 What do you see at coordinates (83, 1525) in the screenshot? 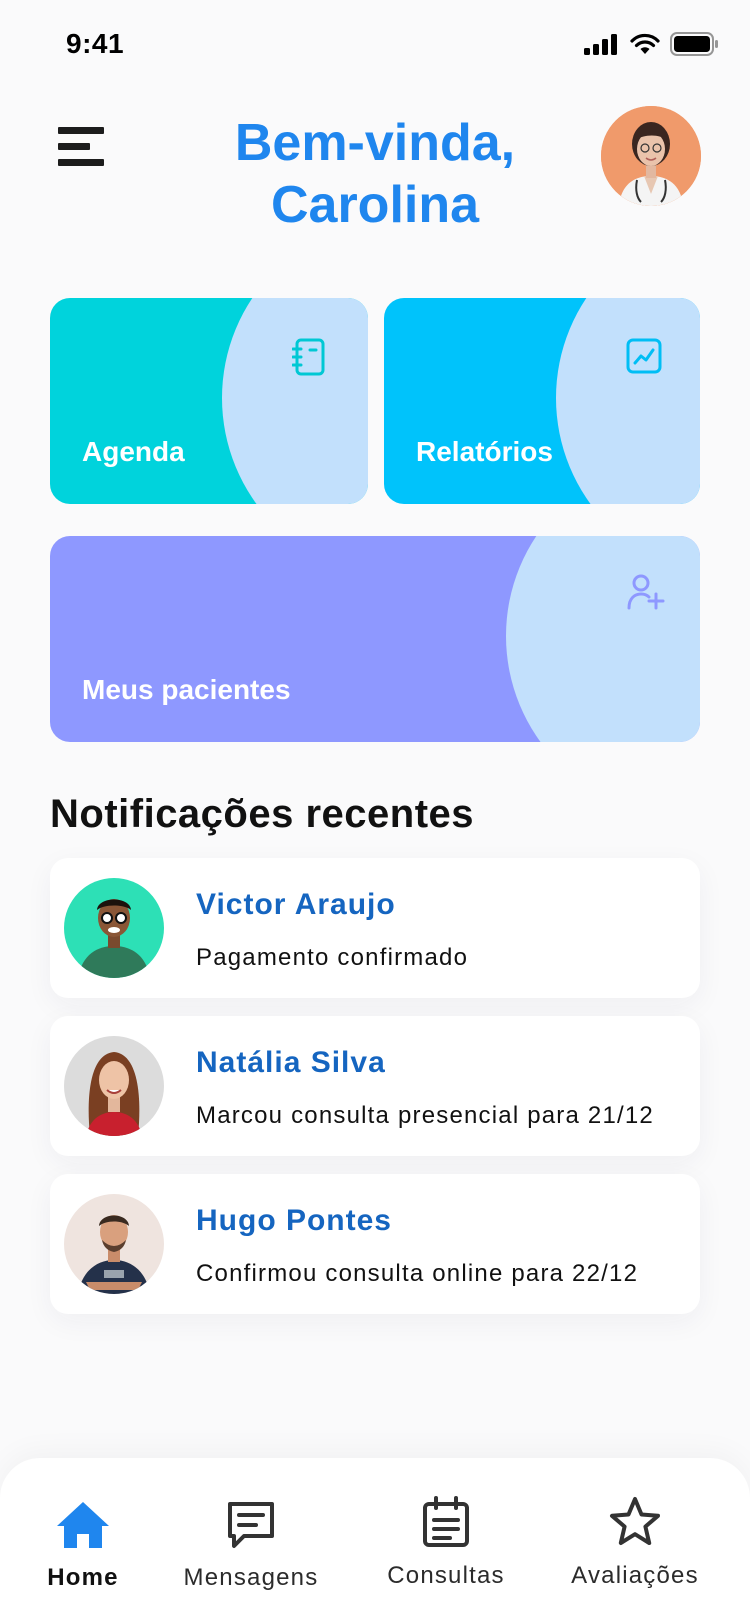
I see `home-icon` at bounding box center [83, 1525].